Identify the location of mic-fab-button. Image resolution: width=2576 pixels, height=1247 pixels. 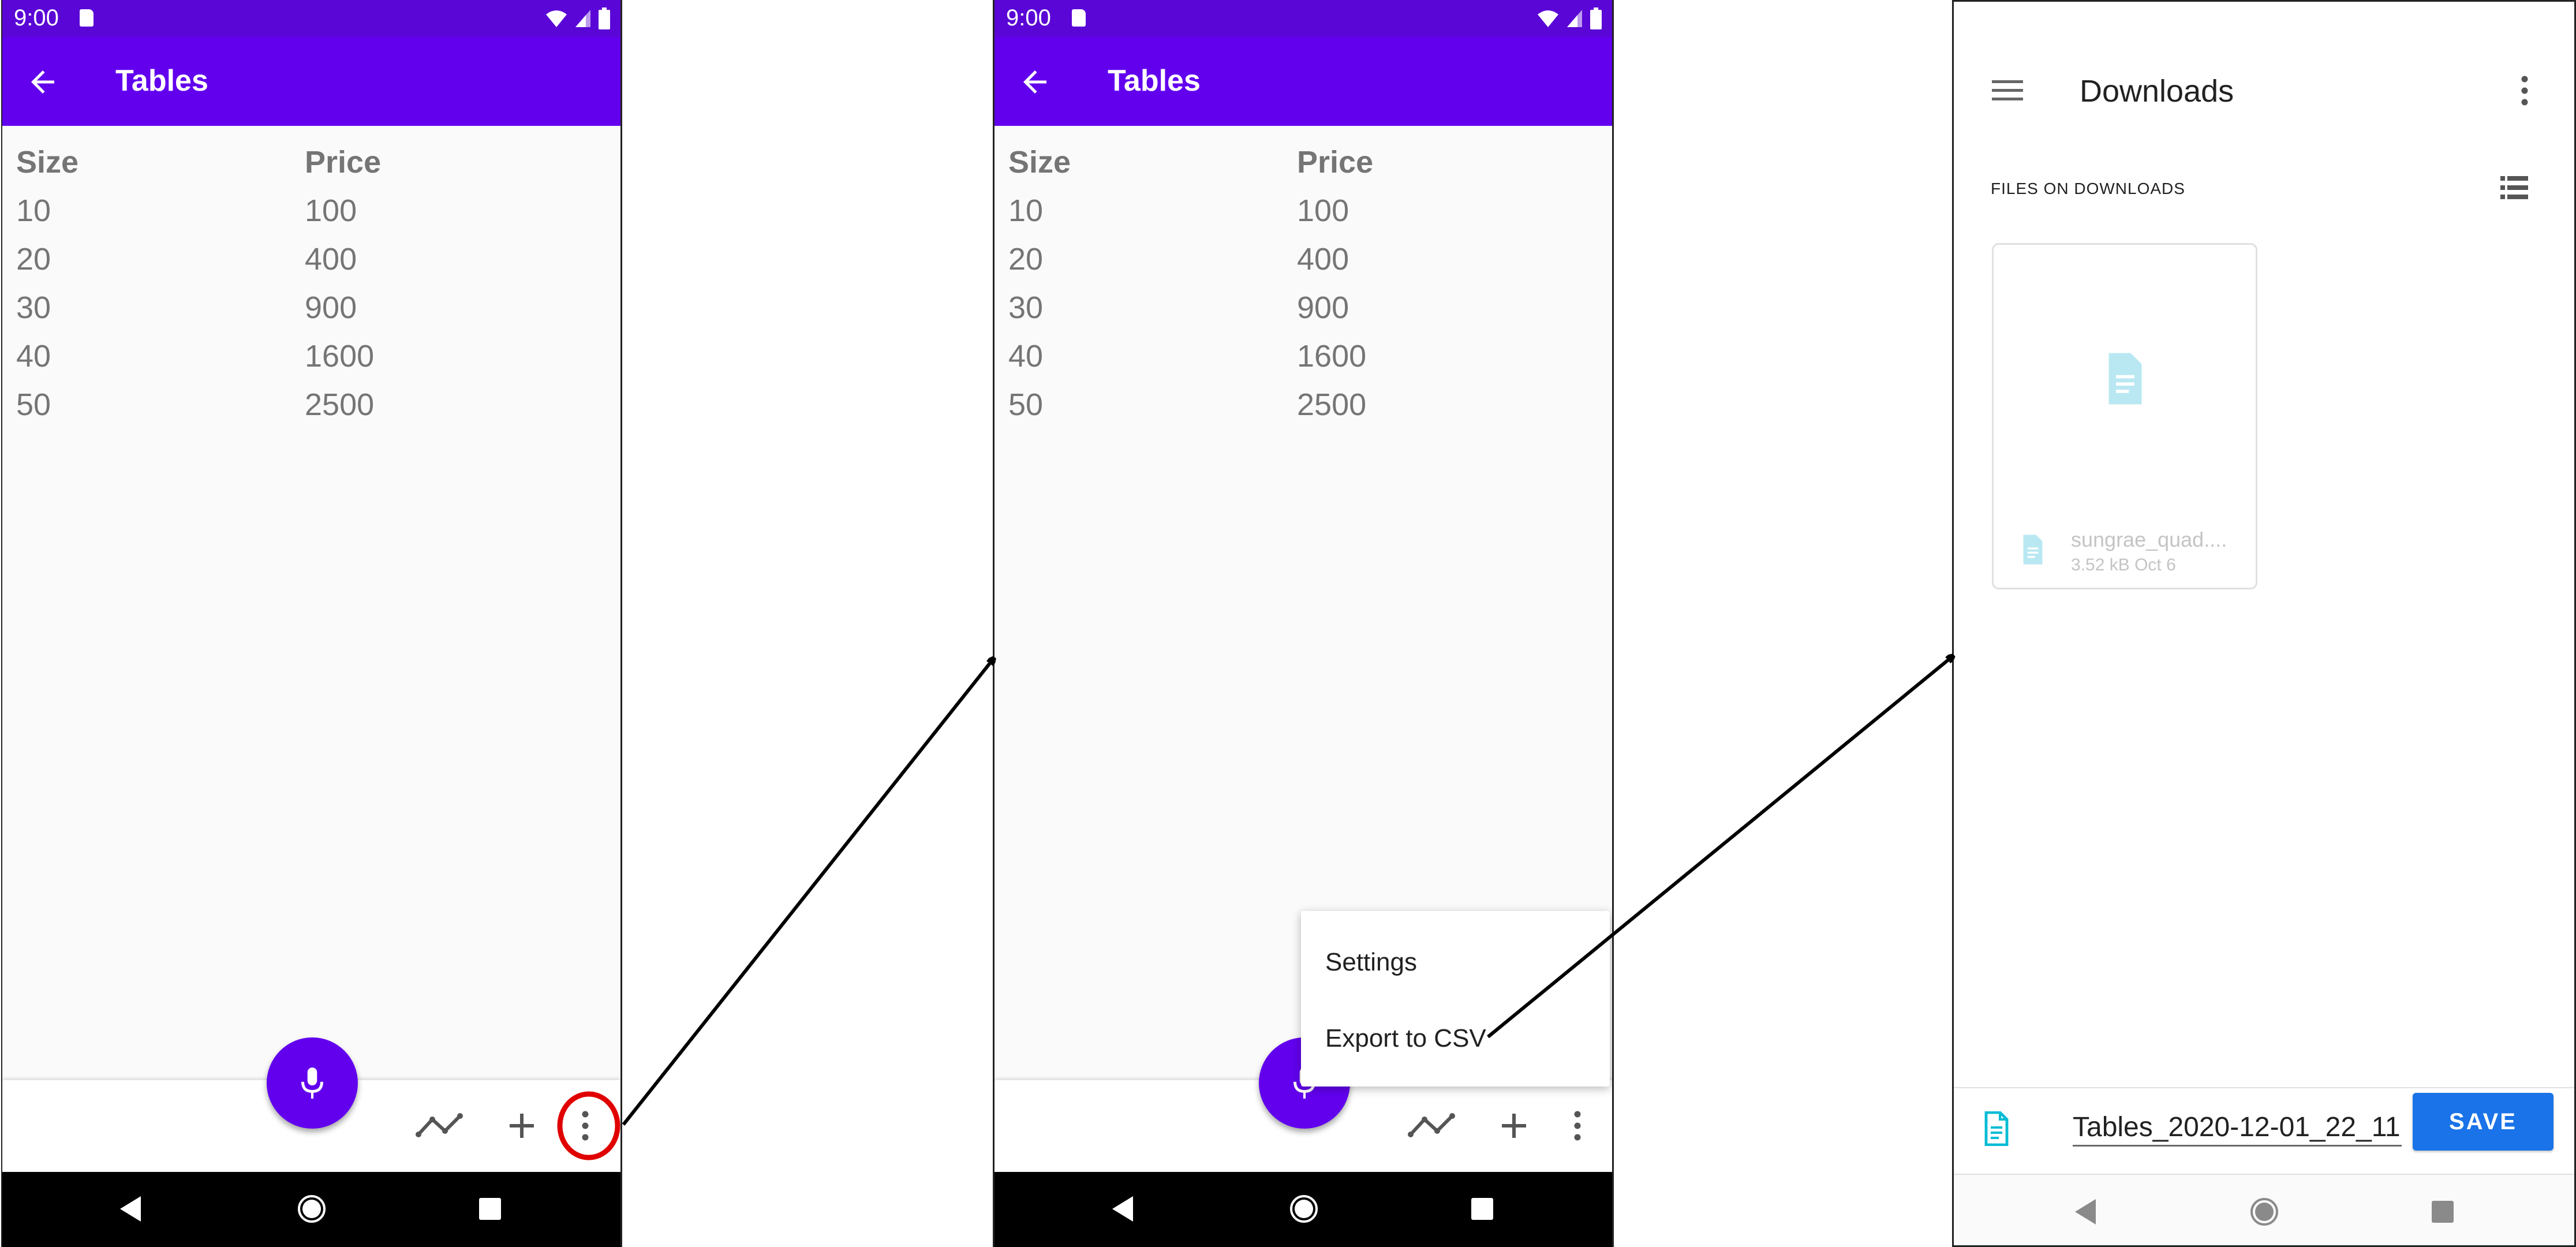
(312, 1083).